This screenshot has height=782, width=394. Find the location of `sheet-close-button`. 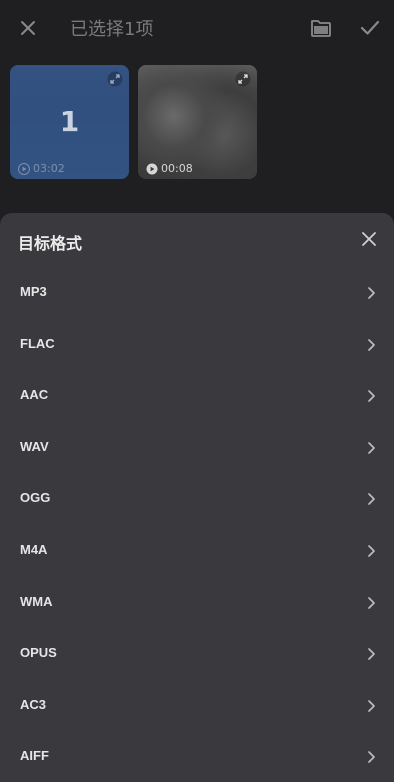

sheet-close-button is located at coordinates (369, 239).